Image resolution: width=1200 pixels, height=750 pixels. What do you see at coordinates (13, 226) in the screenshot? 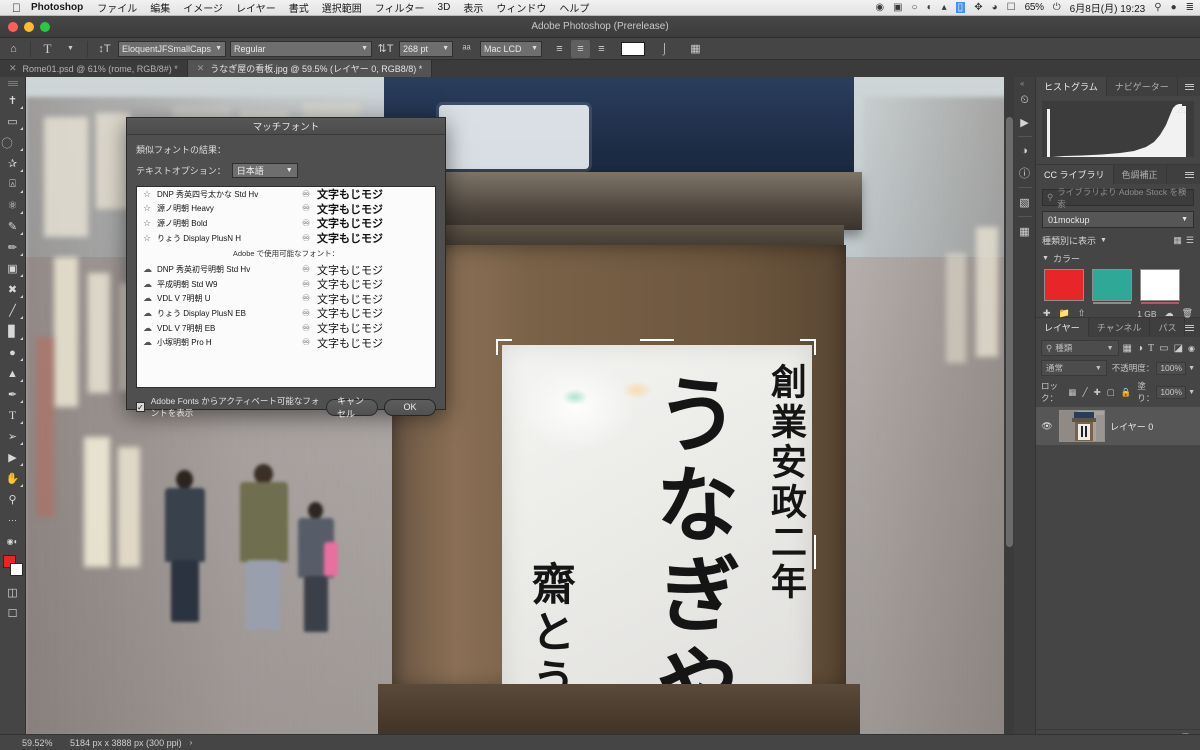
I see `spot-healing-brush-tool: ✎` at bounding box center [13, 226].